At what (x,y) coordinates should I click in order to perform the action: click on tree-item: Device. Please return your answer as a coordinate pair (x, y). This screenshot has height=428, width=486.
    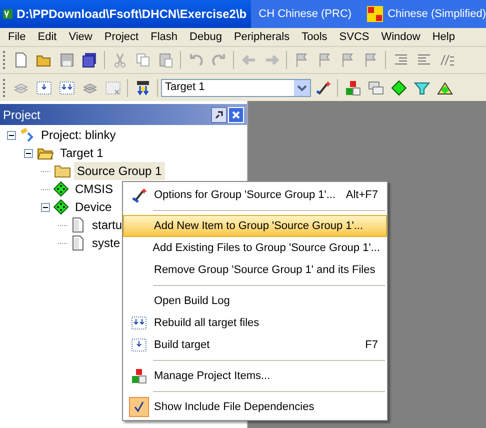
    Looking at the image, I should click on (93, 207).